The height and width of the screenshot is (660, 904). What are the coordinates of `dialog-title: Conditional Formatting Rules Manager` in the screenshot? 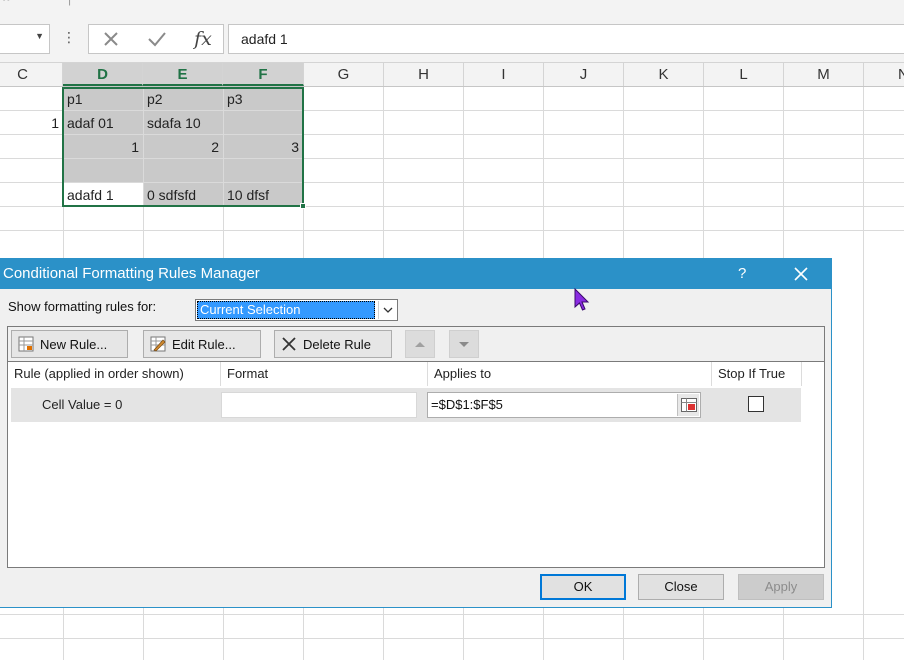 It's located at (131, 273).